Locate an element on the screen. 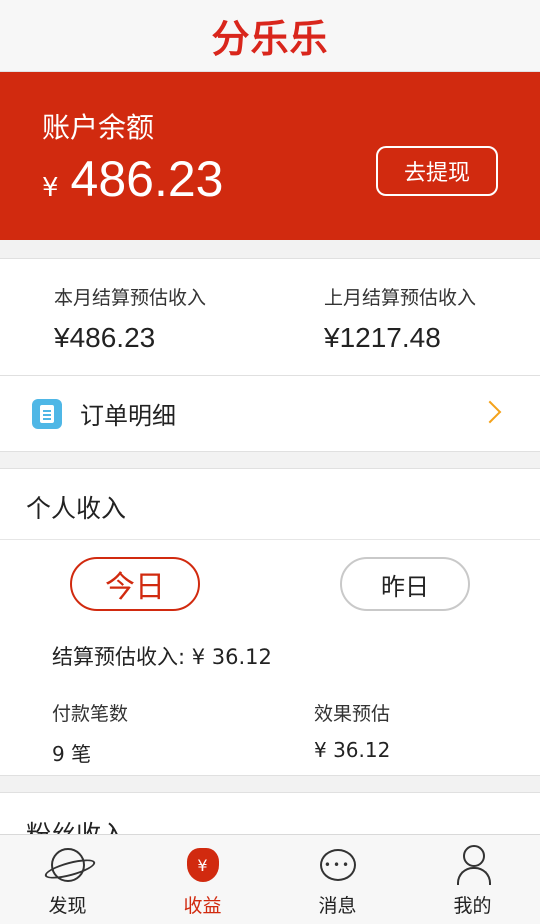  tab-yesterday: 昨日 is located at coordinates (405, 584).